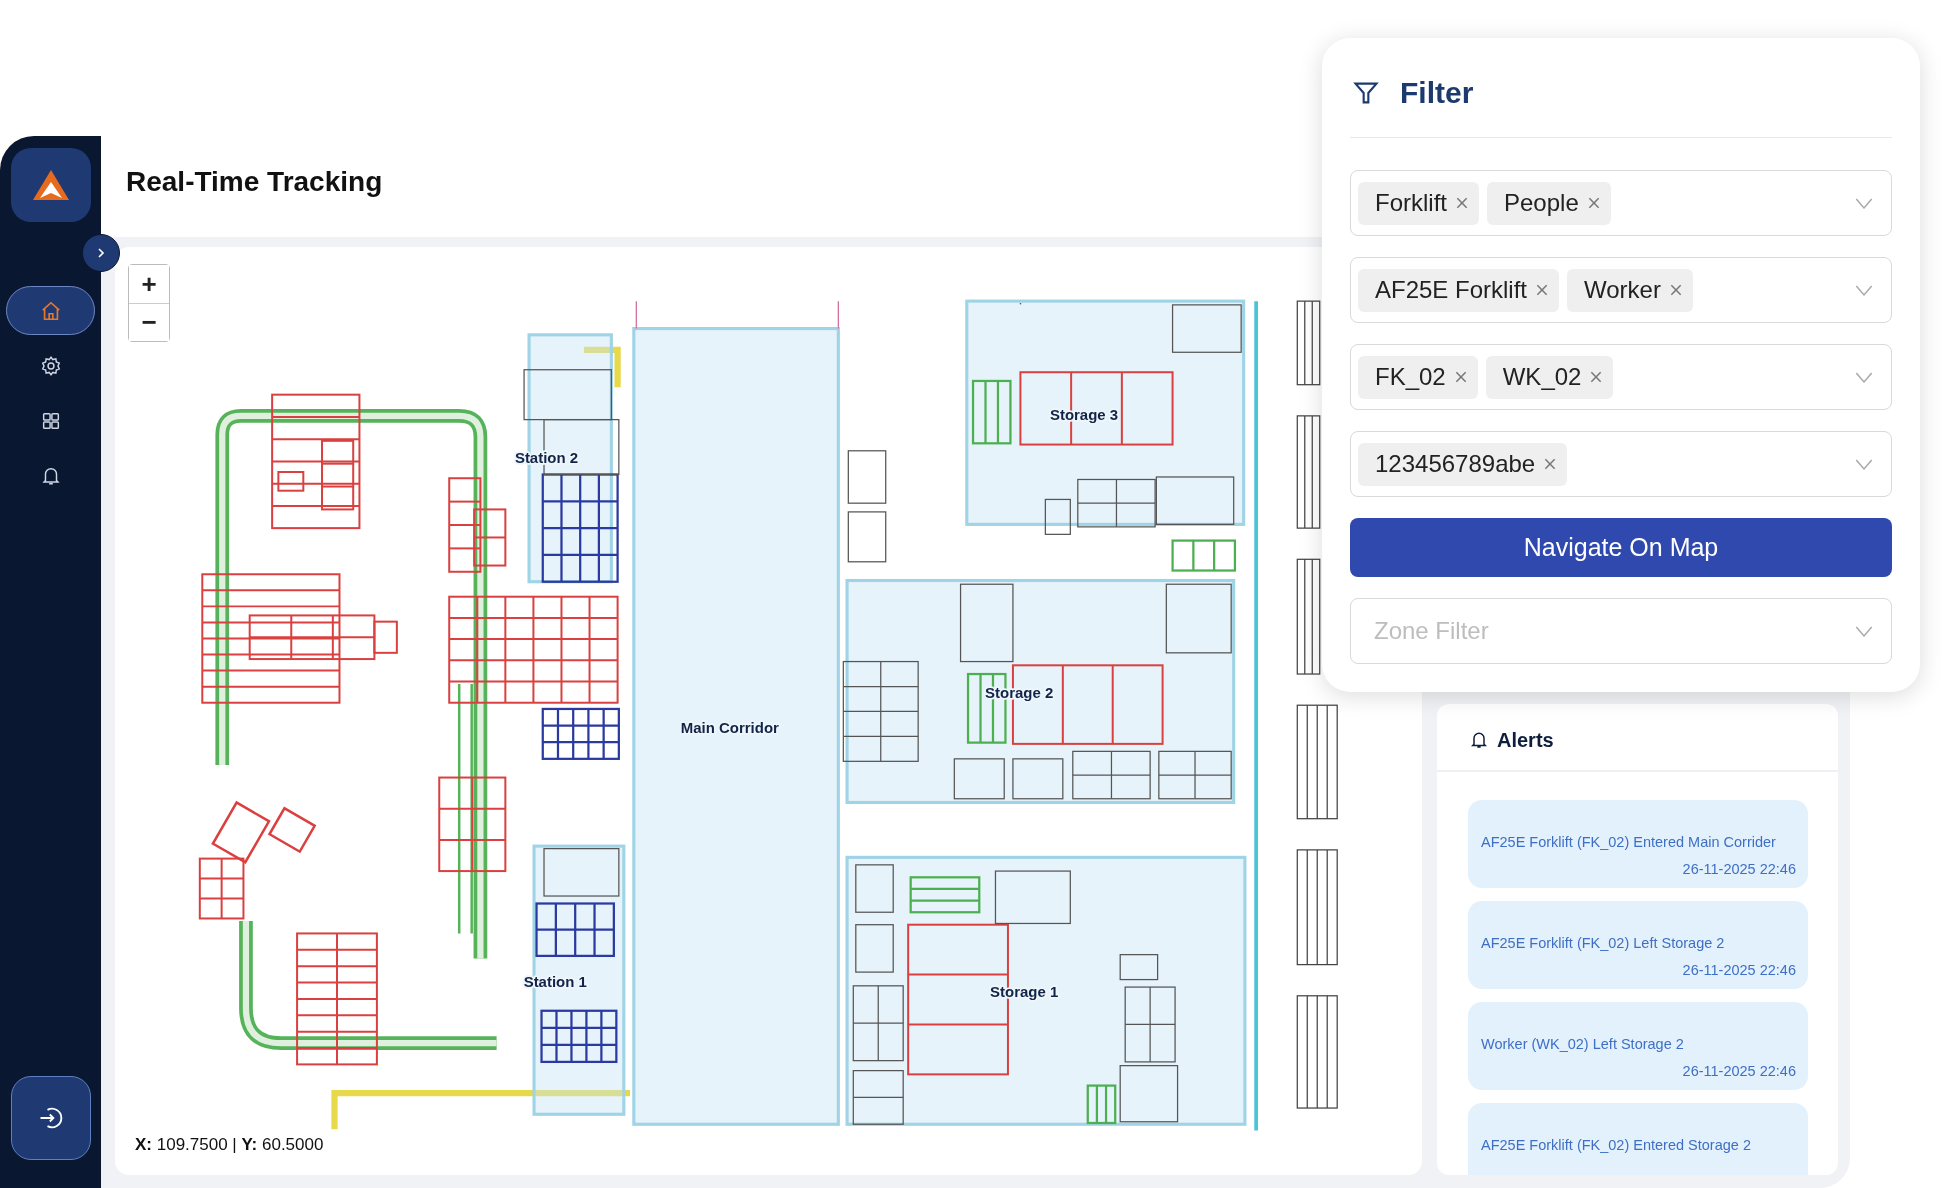 This screenshot has height=1188, width=1958. Describe the element at coordinates (555, 982) in the screenshot. I see `zone-label: Station 1` at that location.